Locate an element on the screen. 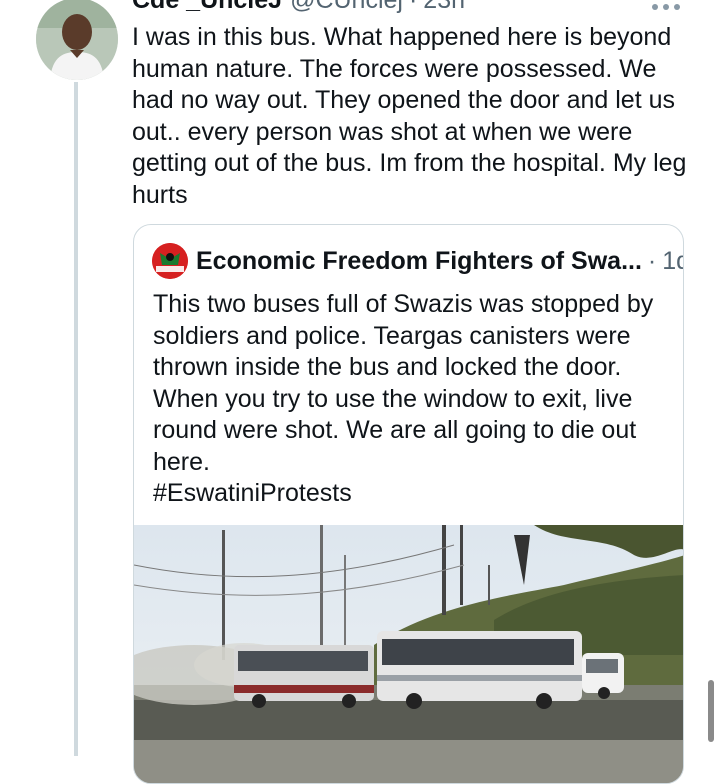  quoted-tweet-header: Economic Freedom Fighters of Swa... · 1d is located at coordinates (417, 261).